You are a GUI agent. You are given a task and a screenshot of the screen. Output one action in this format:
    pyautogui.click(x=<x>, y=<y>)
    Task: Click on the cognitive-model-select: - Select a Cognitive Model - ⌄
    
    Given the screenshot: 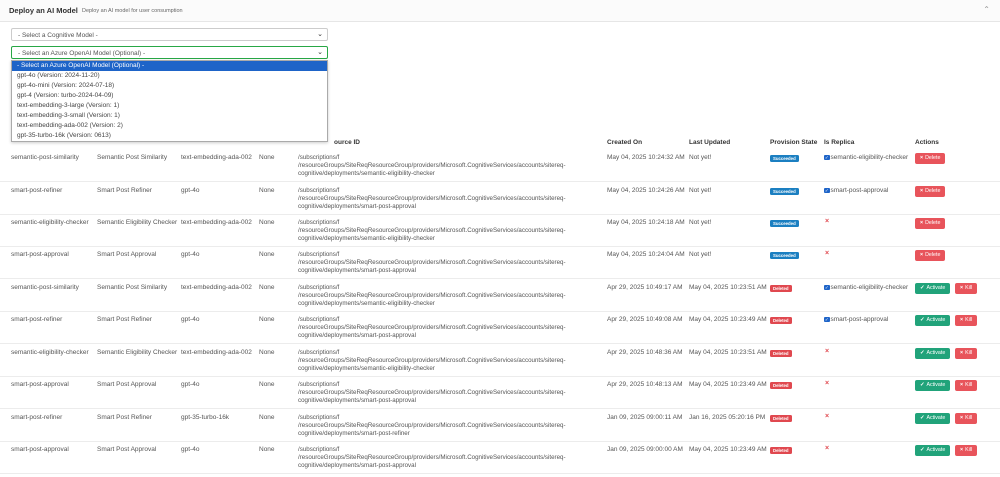 What is the action you would take?
    pyautogui.click(x=169, y=34)
    